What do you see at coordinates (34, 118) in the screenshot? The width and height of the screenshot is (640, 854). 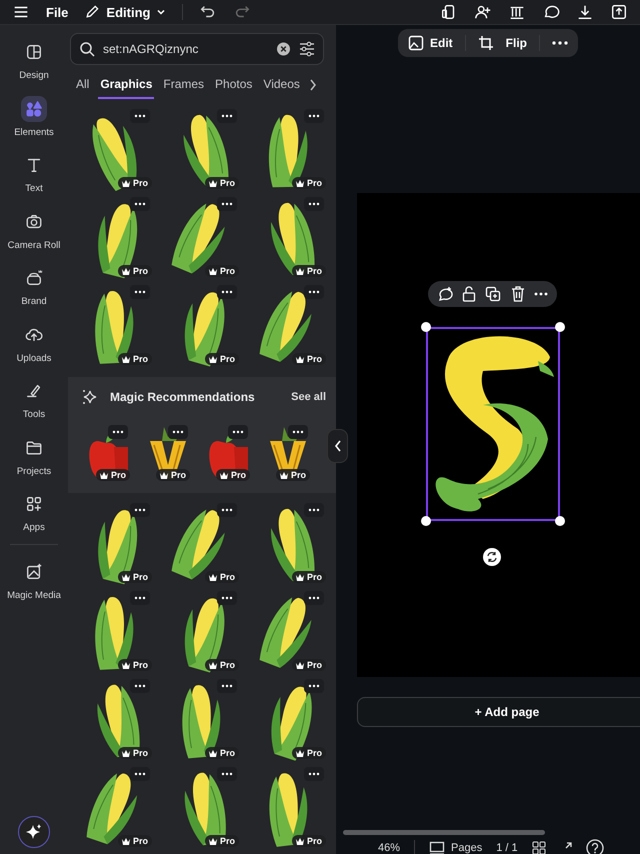 I see `sidebar-item: Elements` at bounding box center [34, 118].